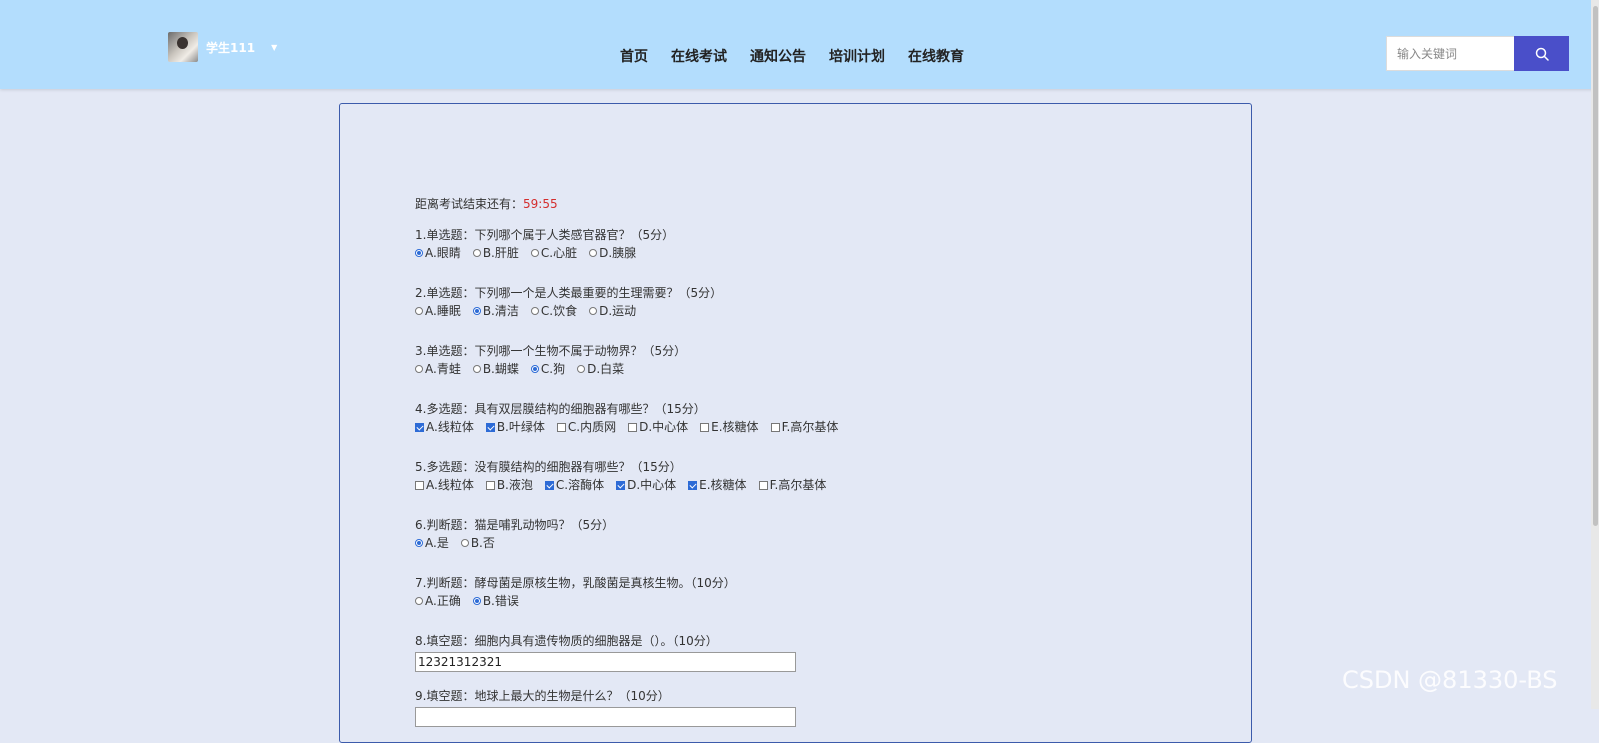  What do you see at coordinates (230, 47) in the screenshot?
I see `username: 学生111` at bounding box center [230, 47].